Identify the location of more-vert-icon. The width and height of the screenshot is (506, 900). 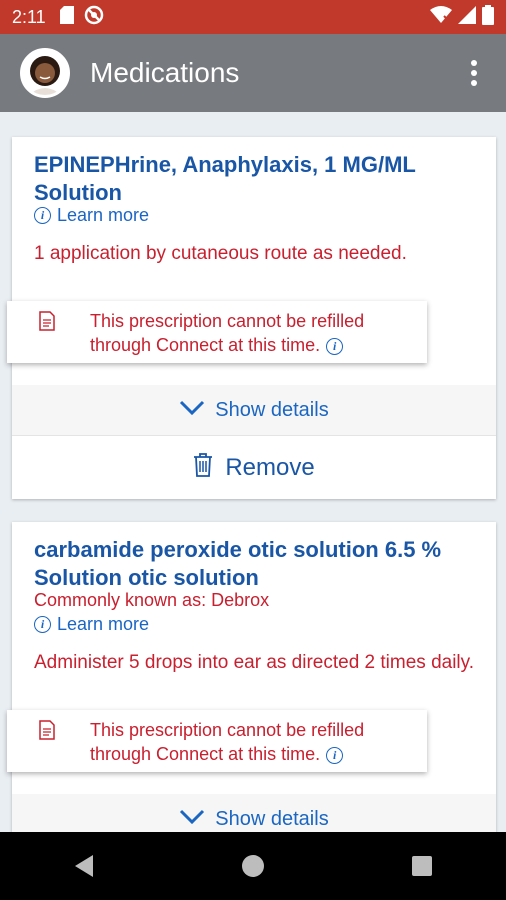
(474, 73).